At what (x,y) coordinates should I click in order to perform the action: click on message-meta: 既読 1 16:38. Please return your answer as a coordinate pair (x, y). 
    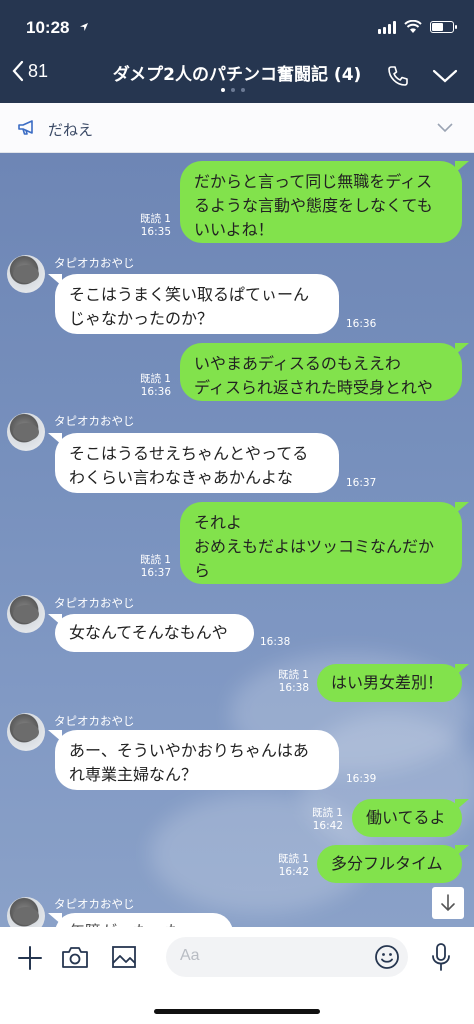
    Looking at the image, I should click on (293, 682).